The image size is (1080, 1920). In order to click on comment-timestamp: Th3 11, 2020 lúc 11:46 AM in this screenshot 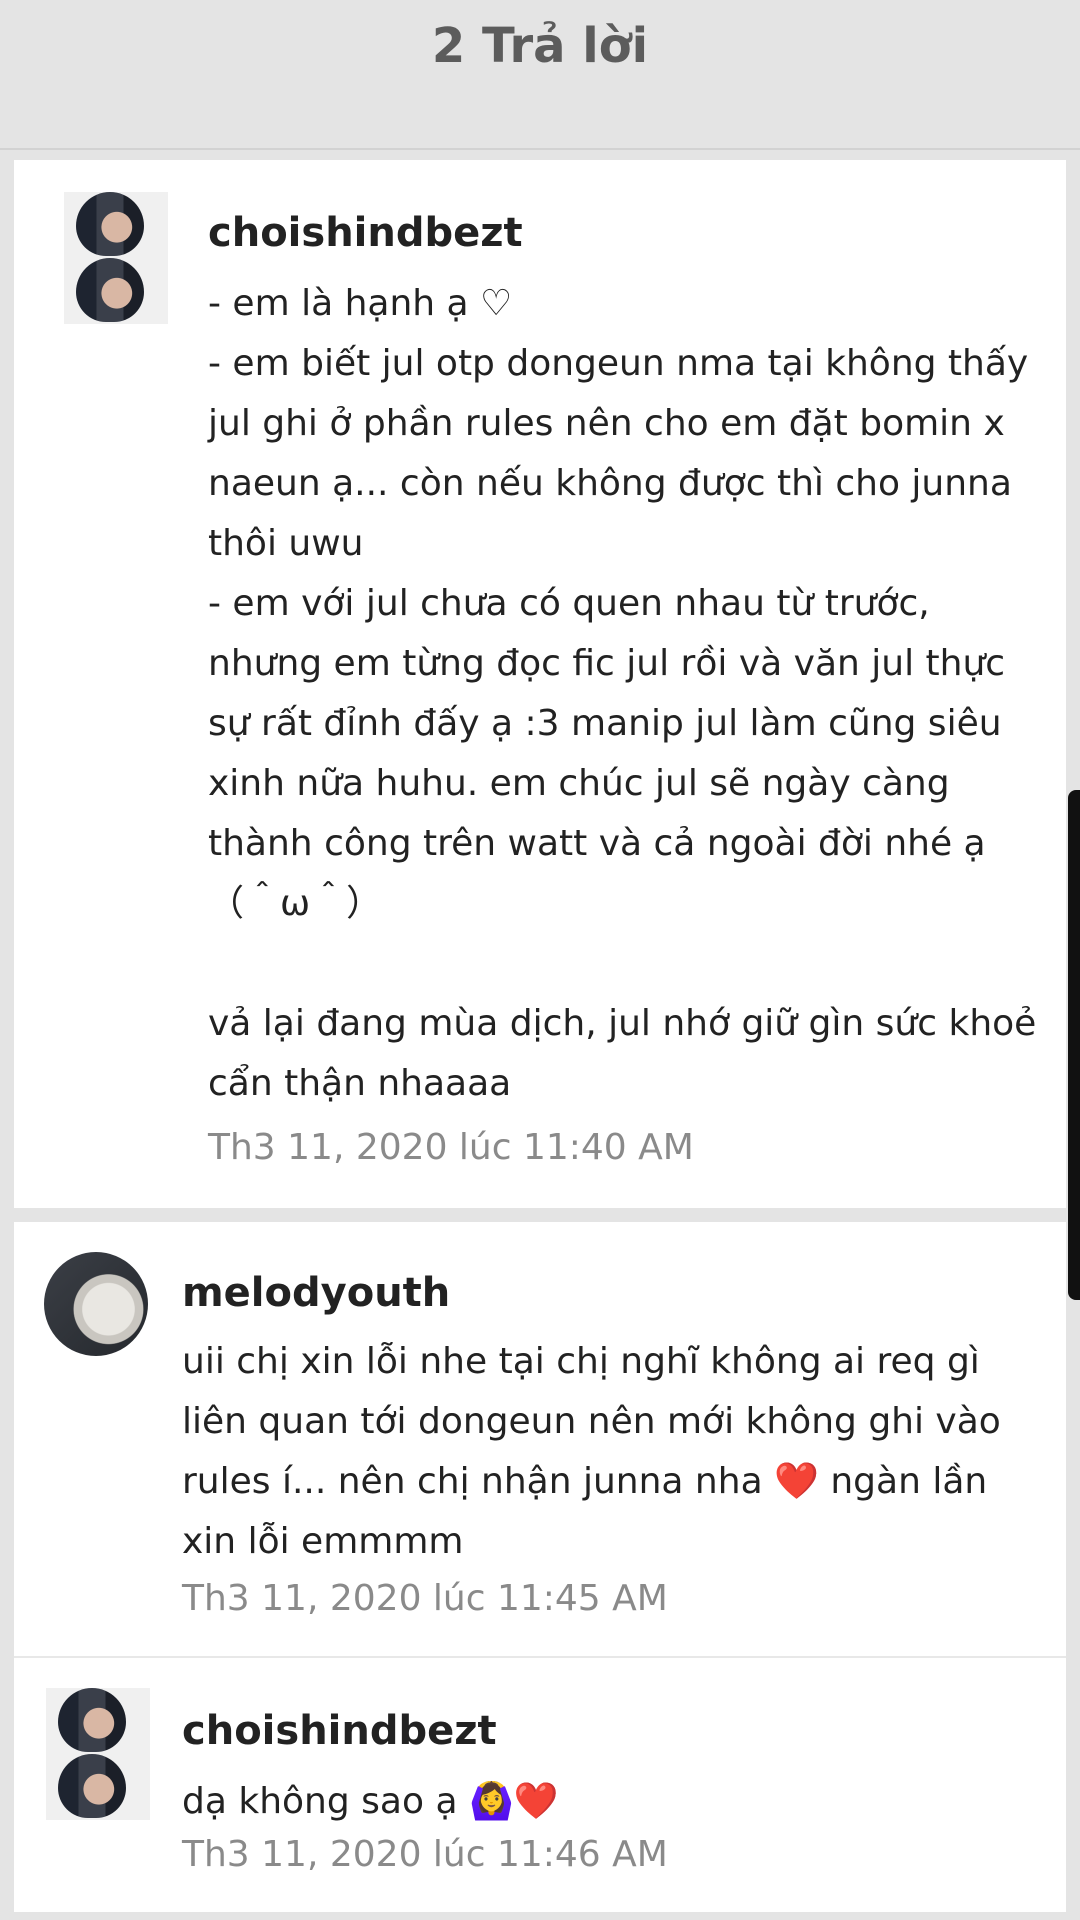, I will do `click(425, 1854)`.